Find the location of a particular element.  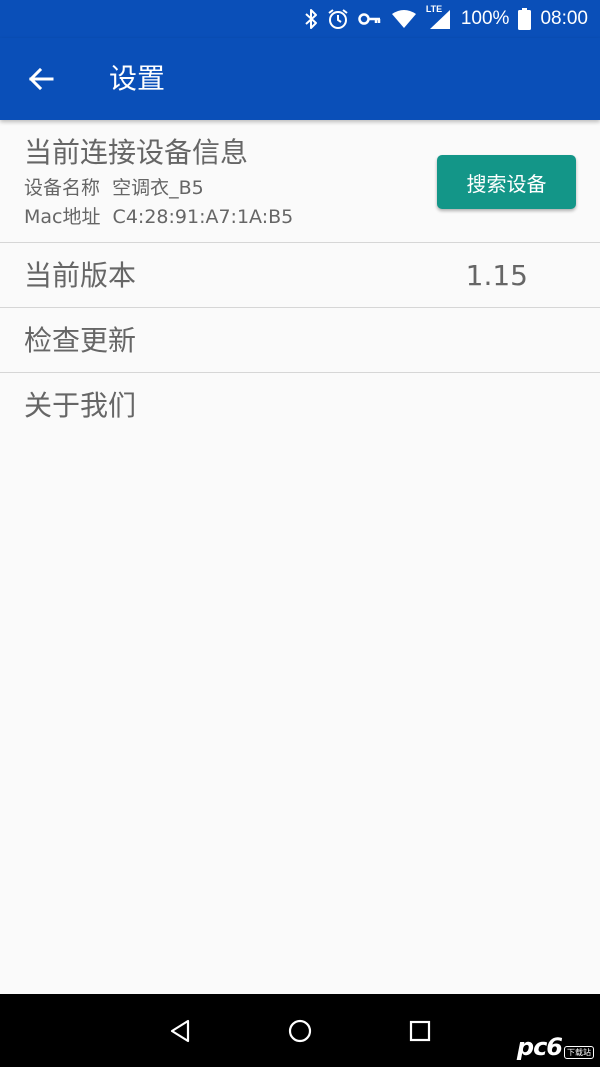

nav-home-button is located at coordinates (300, 1031).